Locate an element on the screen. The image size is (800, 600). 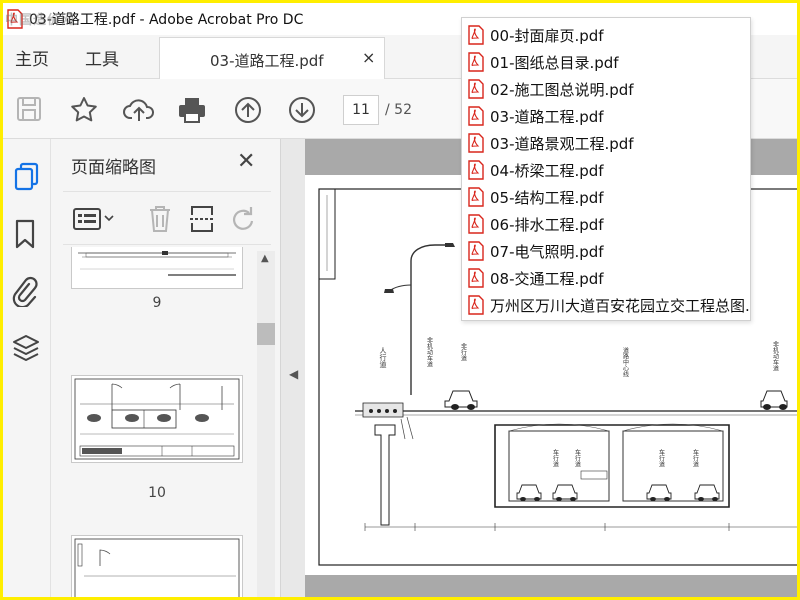
thumbnail-options-icon is located at coordinates (94, 221).